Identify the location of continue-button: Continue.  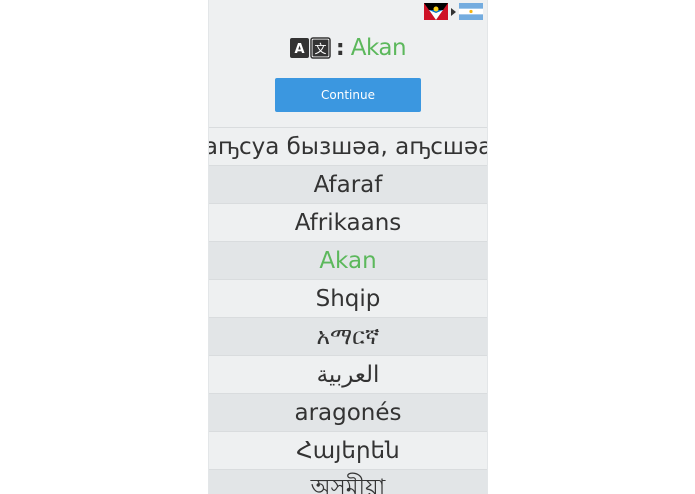
(348, 95).